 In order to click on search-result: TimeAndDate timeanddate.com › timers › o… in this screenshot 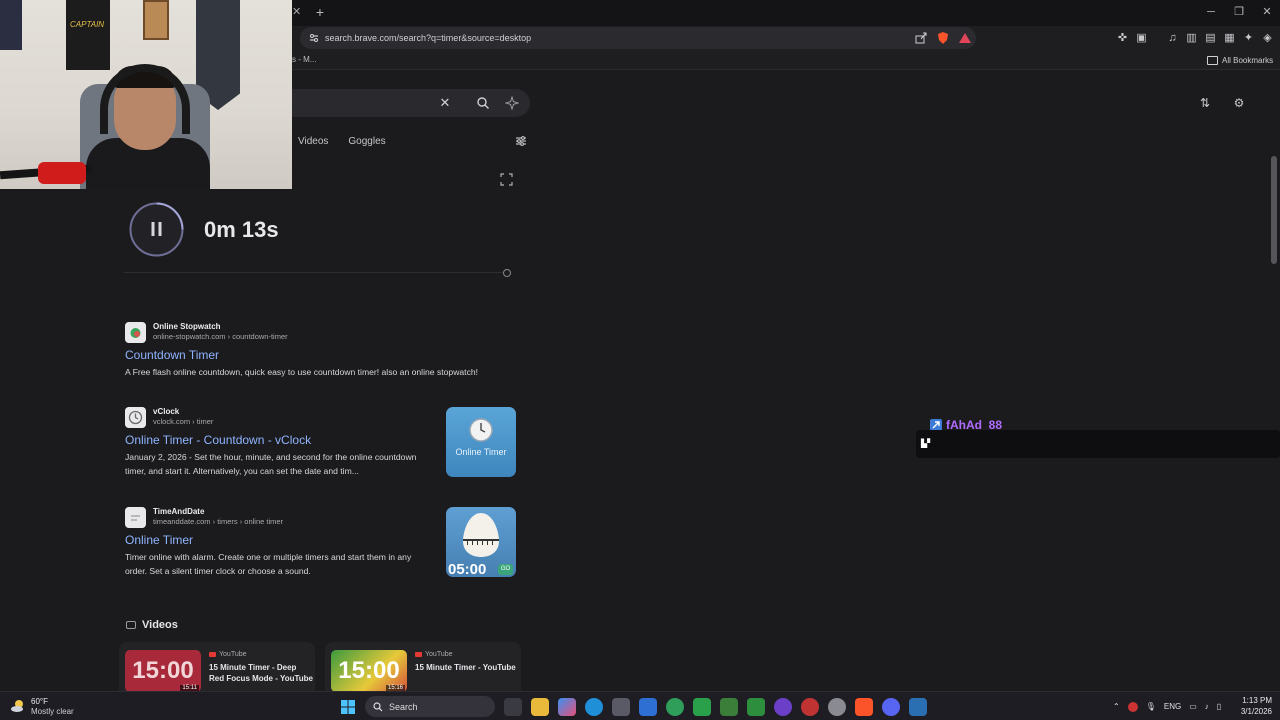, I will do `click(321, 543)`.